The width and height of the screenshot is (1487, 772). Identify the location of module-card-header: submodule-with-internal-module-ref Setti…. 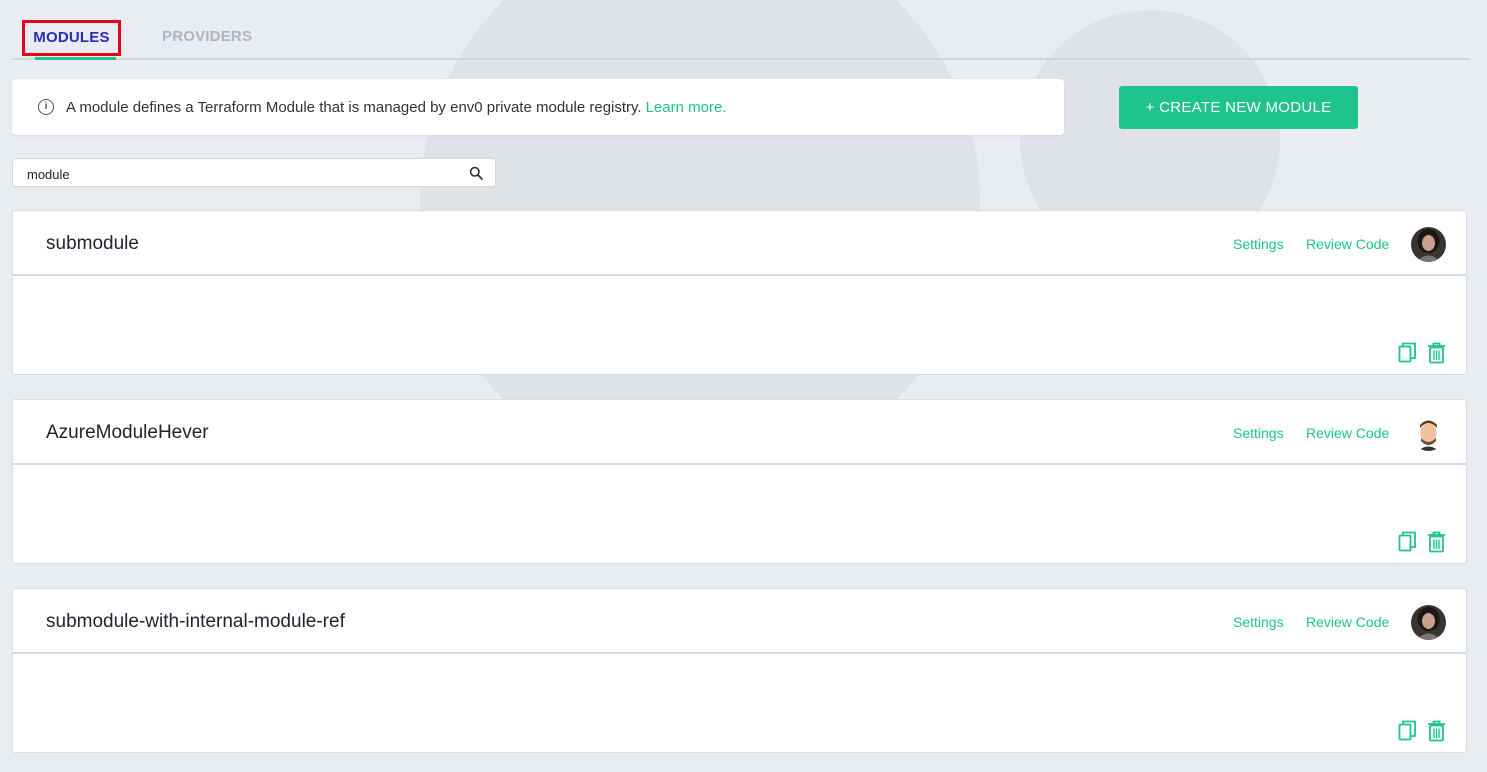
(739, 621).